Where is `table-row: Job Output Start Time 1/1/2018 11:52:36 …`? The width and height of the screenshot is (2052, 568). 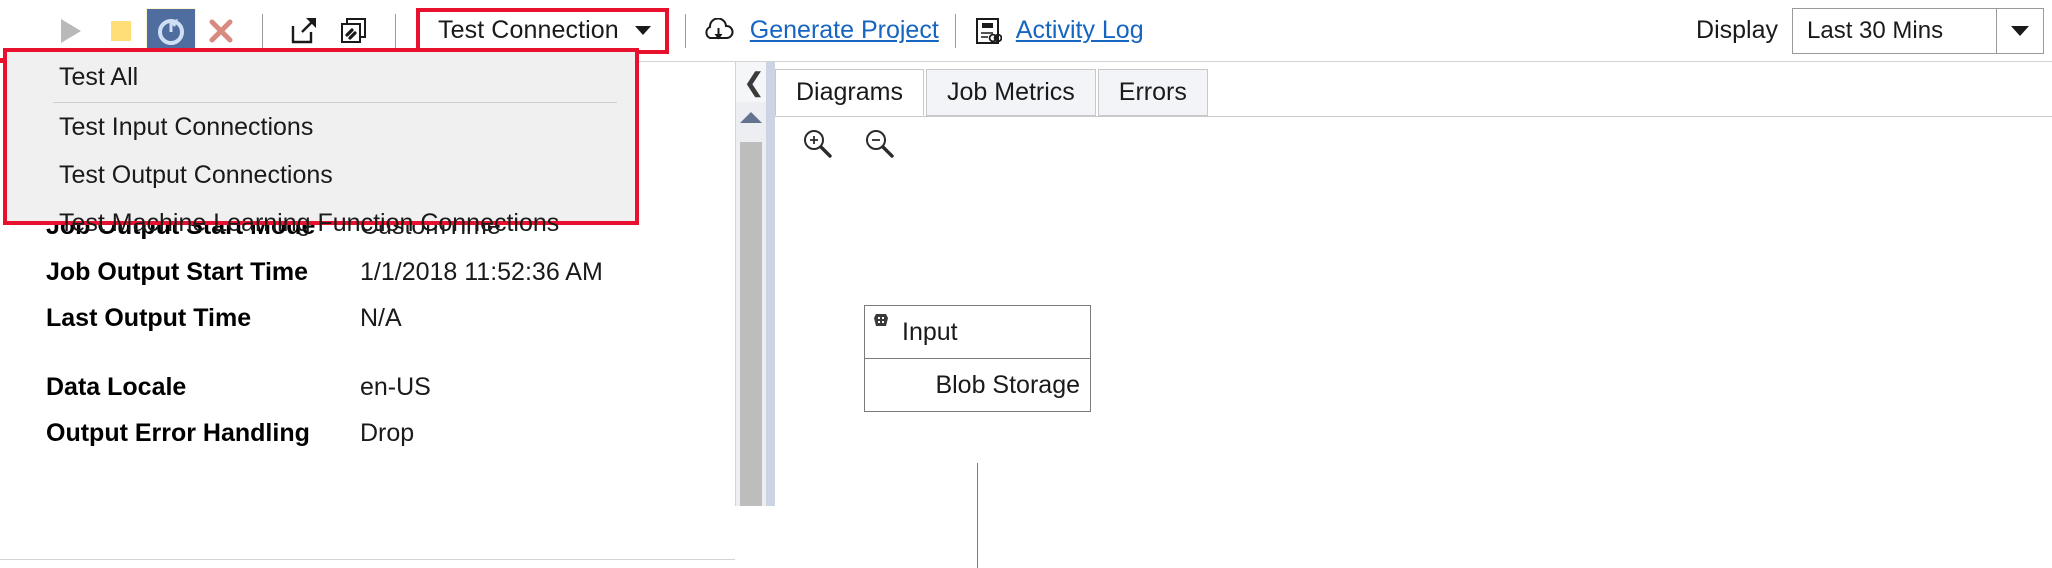
table-row: Job Output Start Time 1/1/2018 11:52:36 … is located at coordinates (367, 272).